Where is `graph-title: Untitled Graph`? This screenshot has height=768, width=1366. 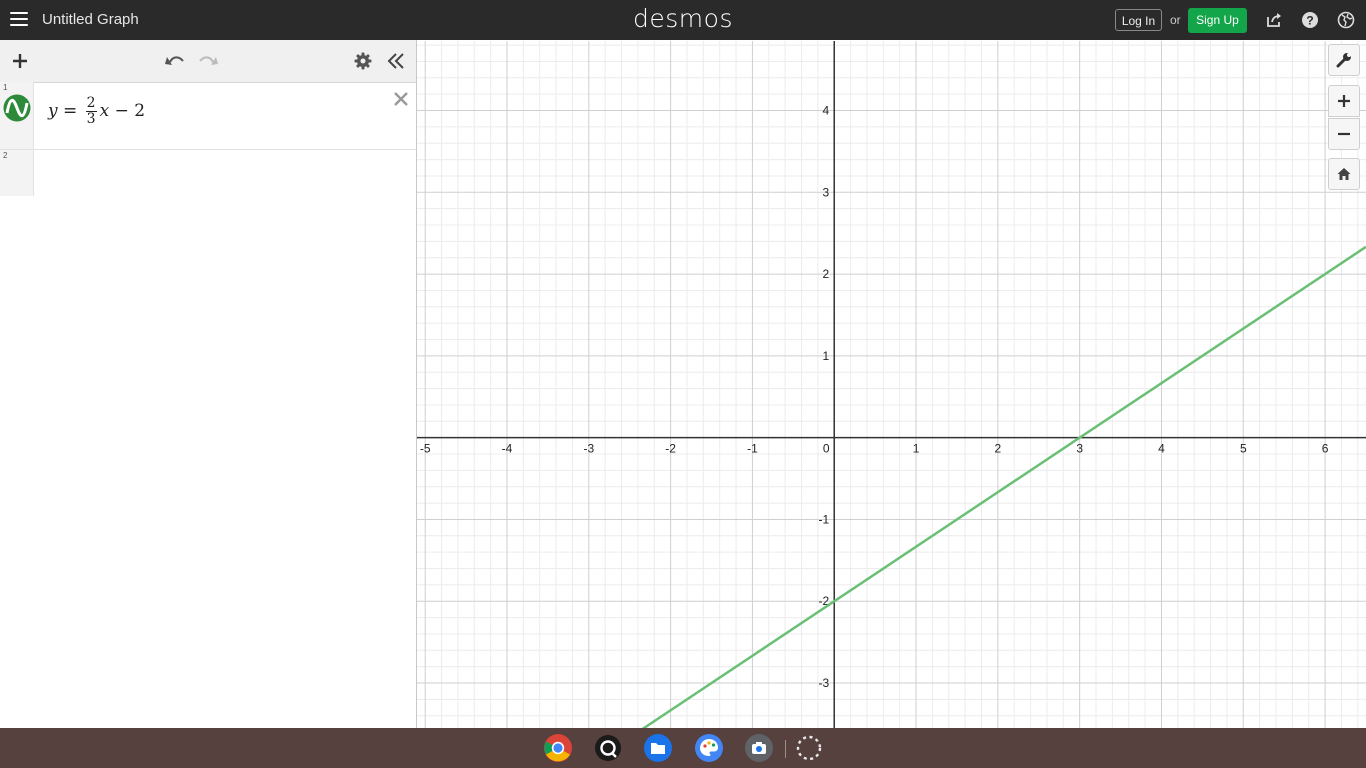
graph-title: Untitled Graph is located at coordinates (90, 19).